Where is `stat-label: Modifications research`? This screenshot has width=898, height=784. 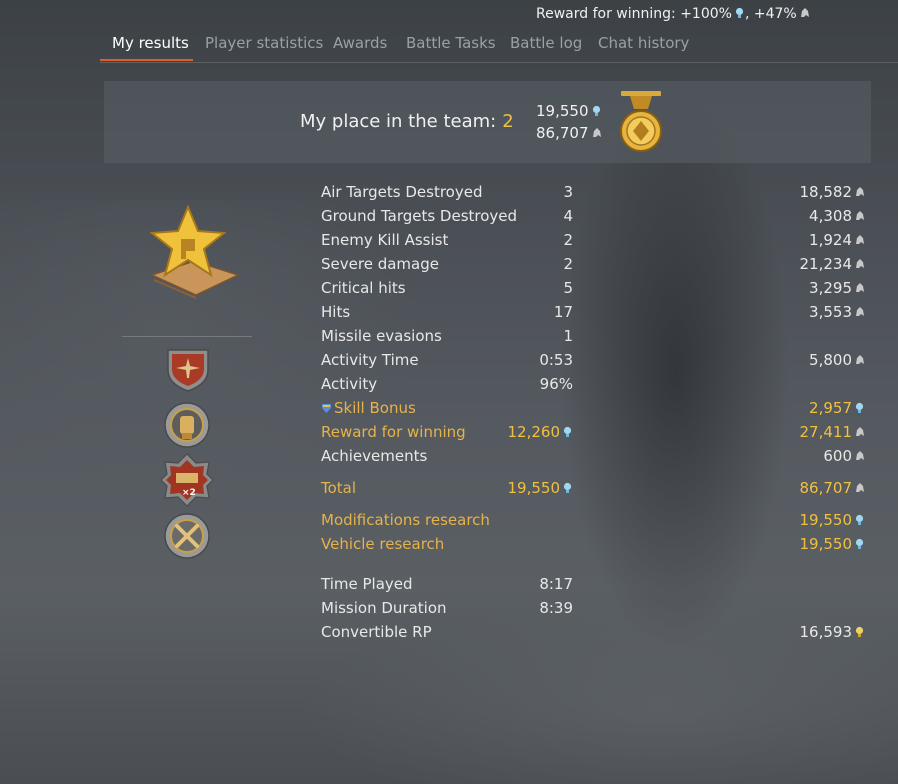 stat-label: Modifications research is located at coordinates (405, 520).